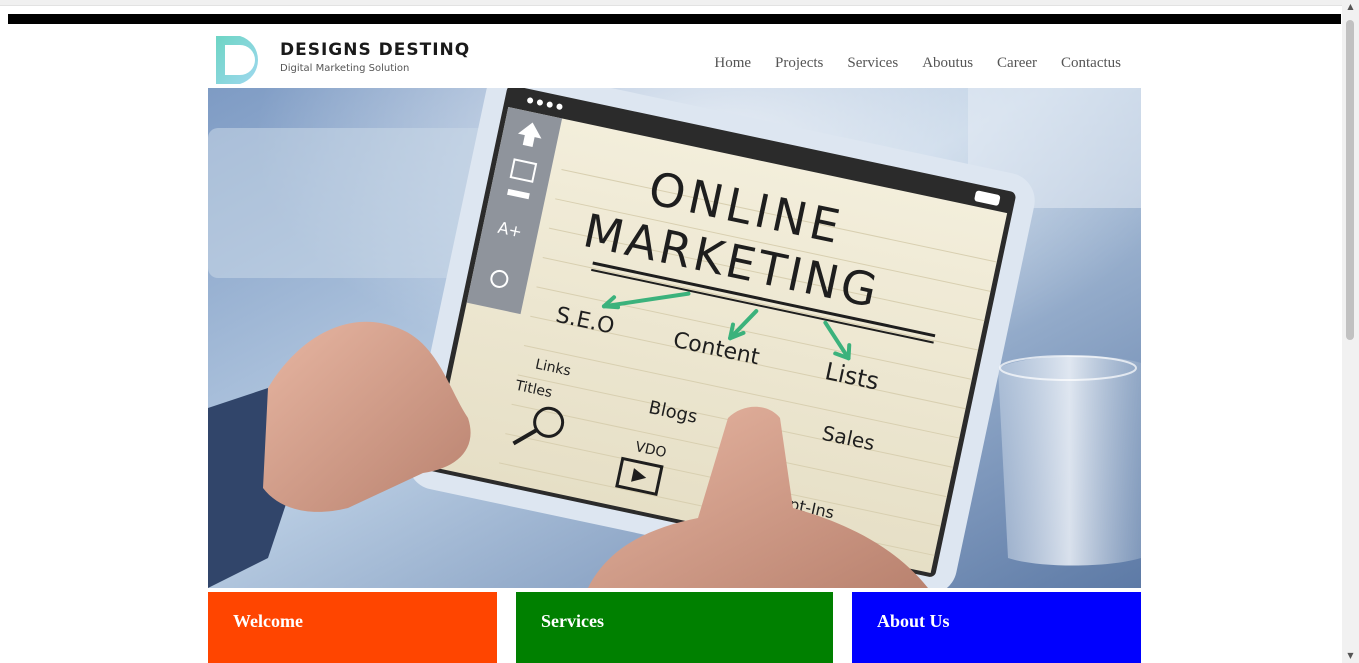  I want to click on panel-about-us-title: About Us, so click(913, 621).